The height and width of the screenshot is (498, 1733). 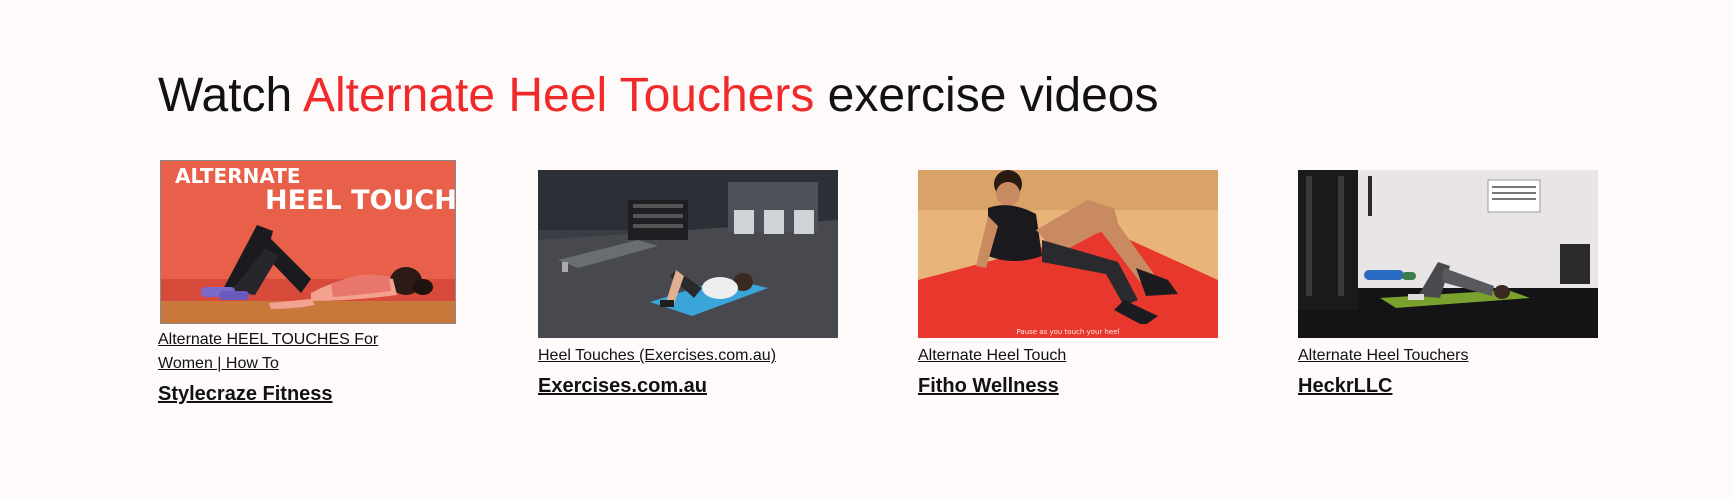 I want to click on thumbnail-caption: Pause as you touch your heel, so click(x=1068, y=332).